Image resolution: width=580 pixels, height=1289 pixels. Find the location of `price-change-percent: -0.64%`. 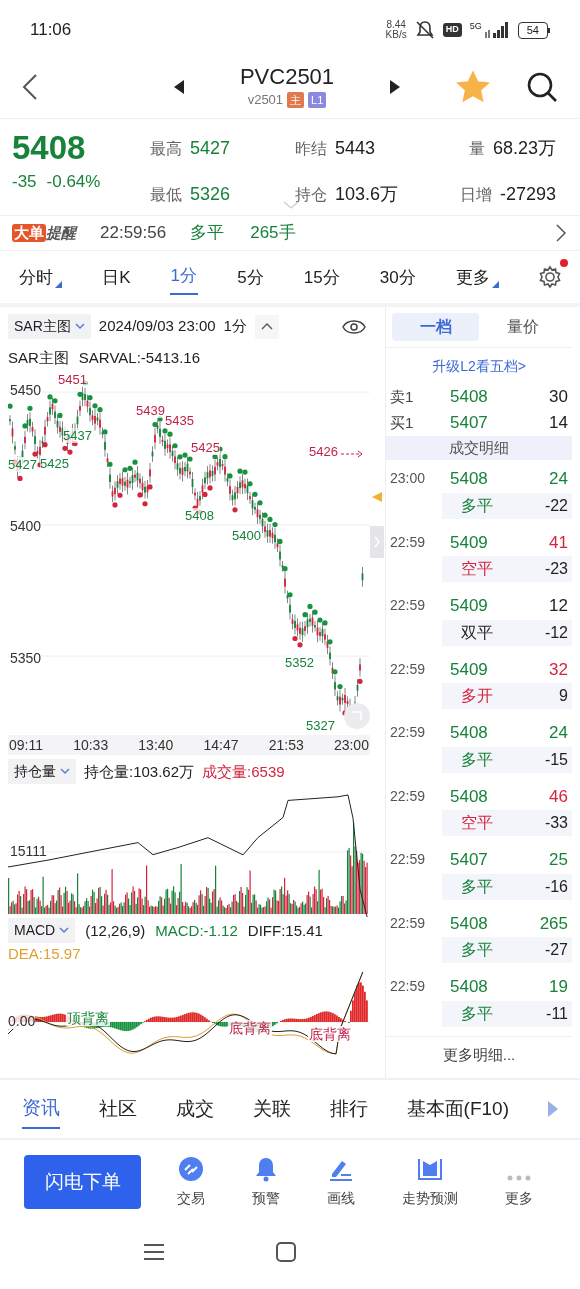

price-change-percent: -0.64% is located at coordinates (73, 182).